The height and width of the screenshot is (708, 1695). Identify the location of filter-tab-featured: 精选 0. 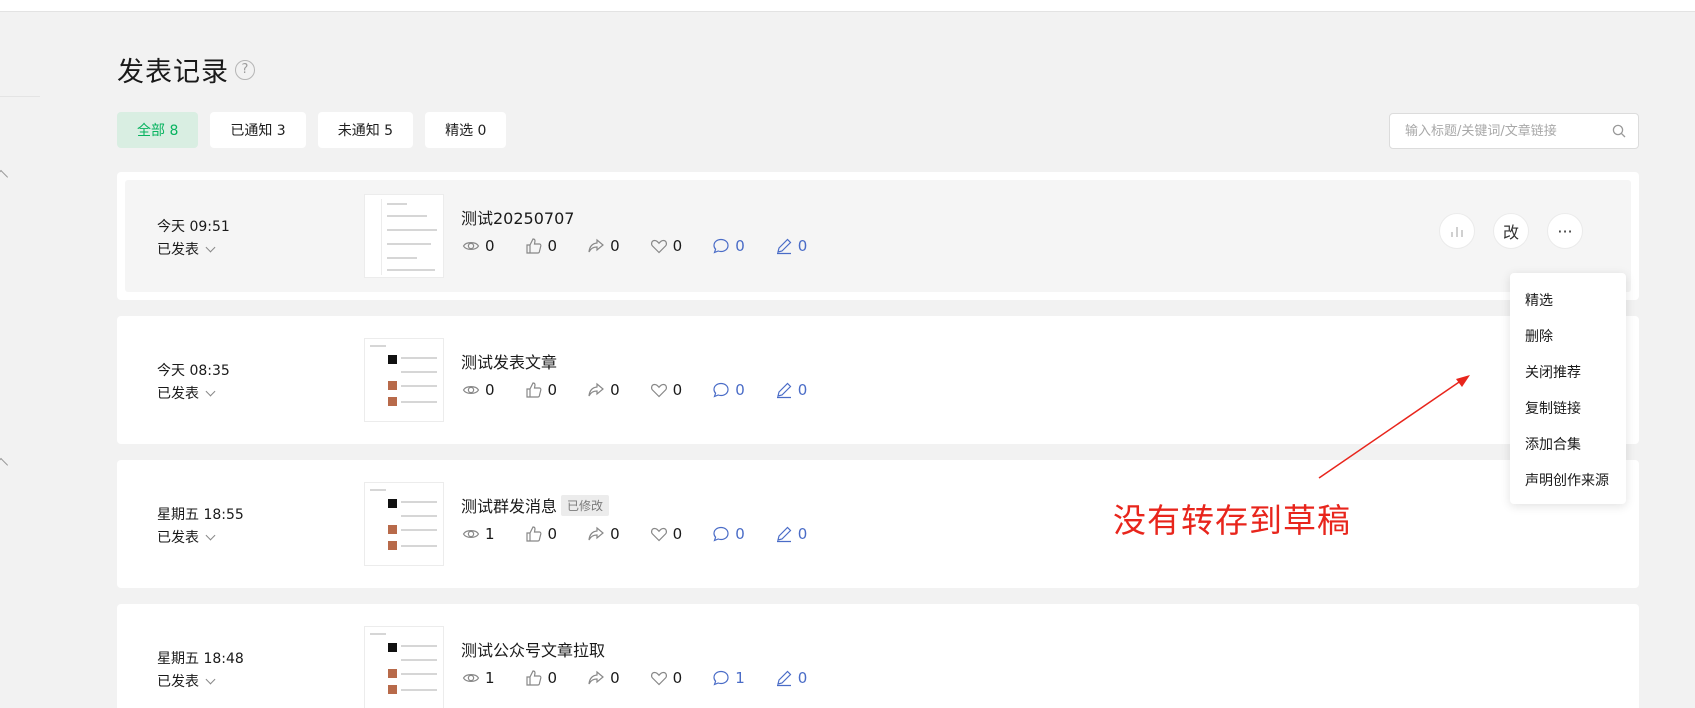
(466, 130).